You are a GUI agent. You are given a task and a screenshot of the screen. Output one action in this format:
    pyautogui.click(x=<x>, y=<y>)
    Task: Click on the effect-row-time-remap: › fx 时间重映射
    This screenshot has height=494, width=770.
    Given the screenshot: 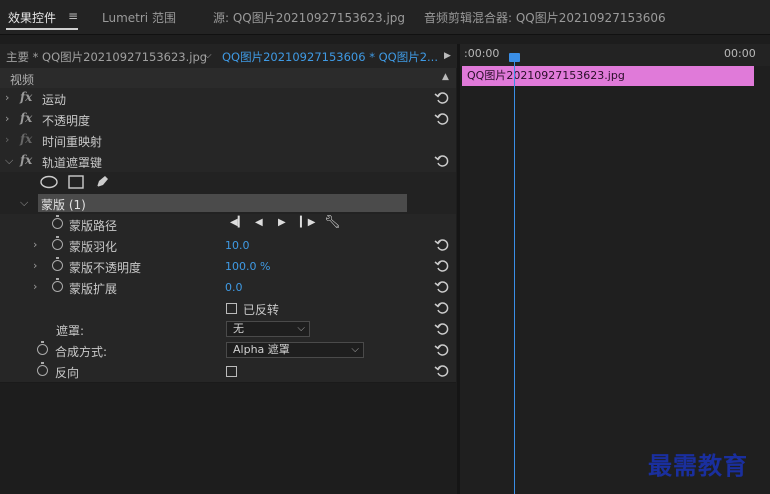 What is the action you would take?
    pyautogui.click(x=228, y=141)
    